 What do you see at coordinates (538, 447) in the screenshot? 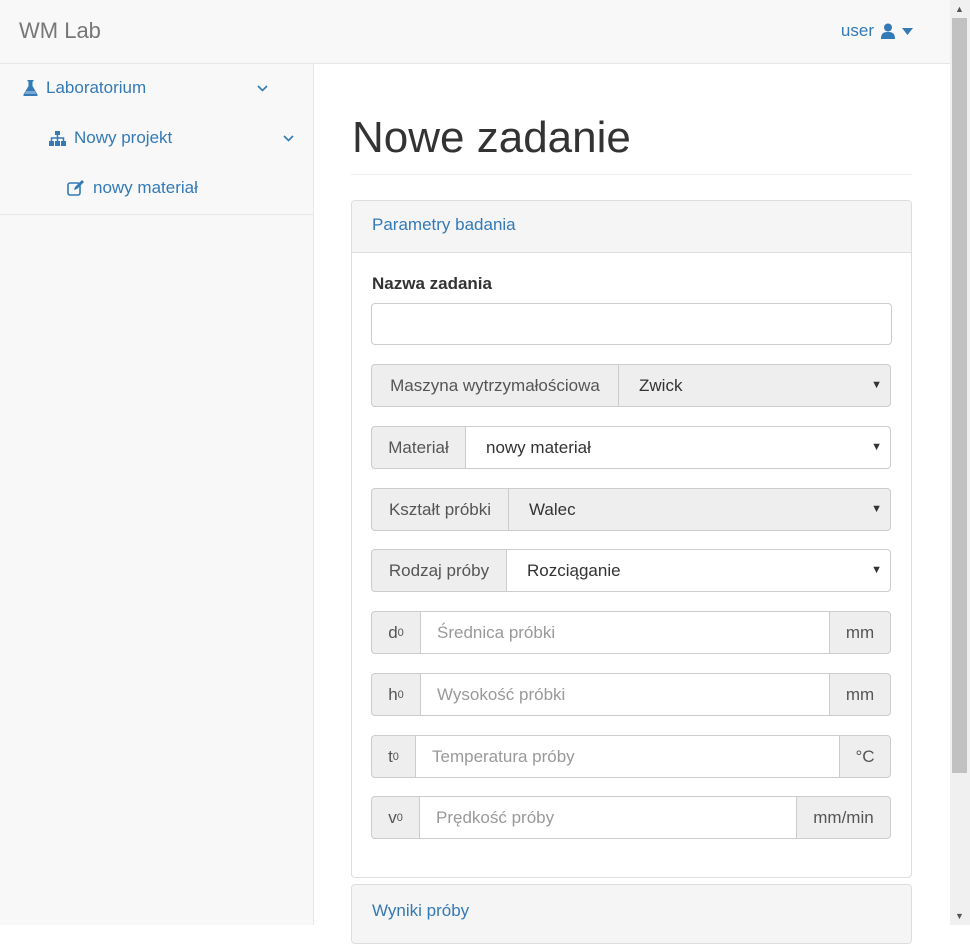
I see `material-value: nowy materiał` at bounding box center [538, 447].